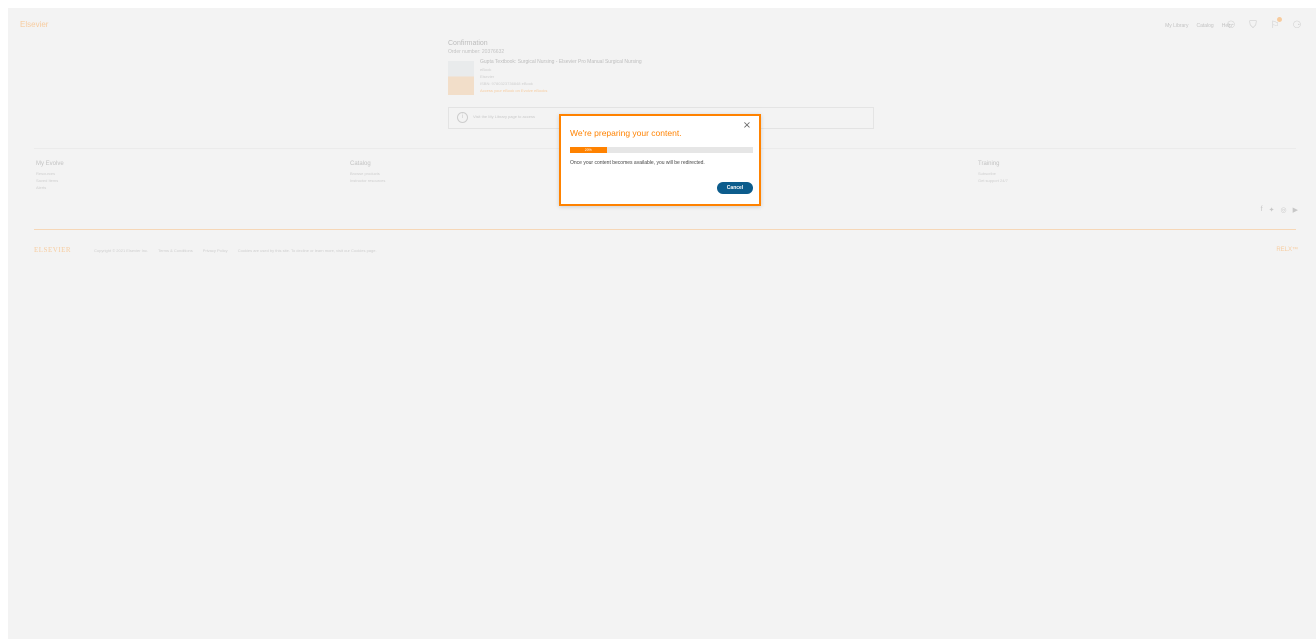 This screenshot has width=1316, height=639. Describe the element at coordinates (215, 250) in the screenshot. I see `privacy-link: Privacy Policy` at that location.